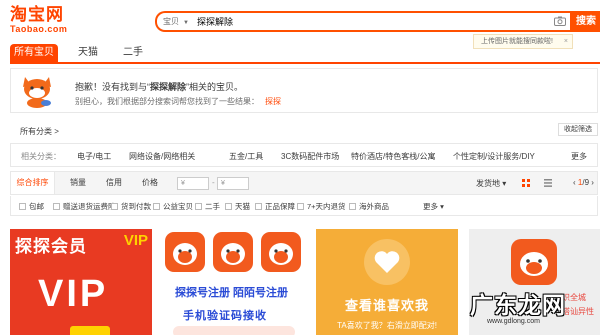 The width and height of the screenshot is (600, 335). I want to click on ship-from-dropdown: 发货地 ▾, so click(491, 183).